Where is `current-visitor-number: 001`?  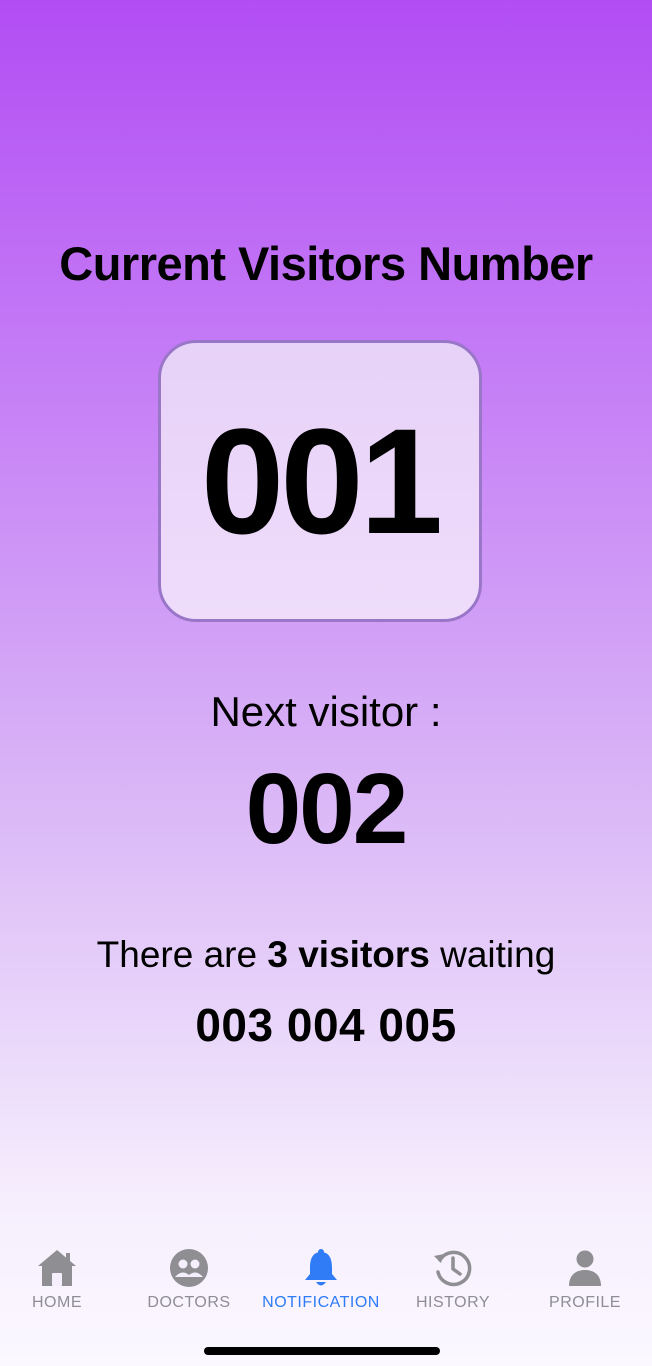
current-visitor-number: 001 is located at coordinates (321, 480).